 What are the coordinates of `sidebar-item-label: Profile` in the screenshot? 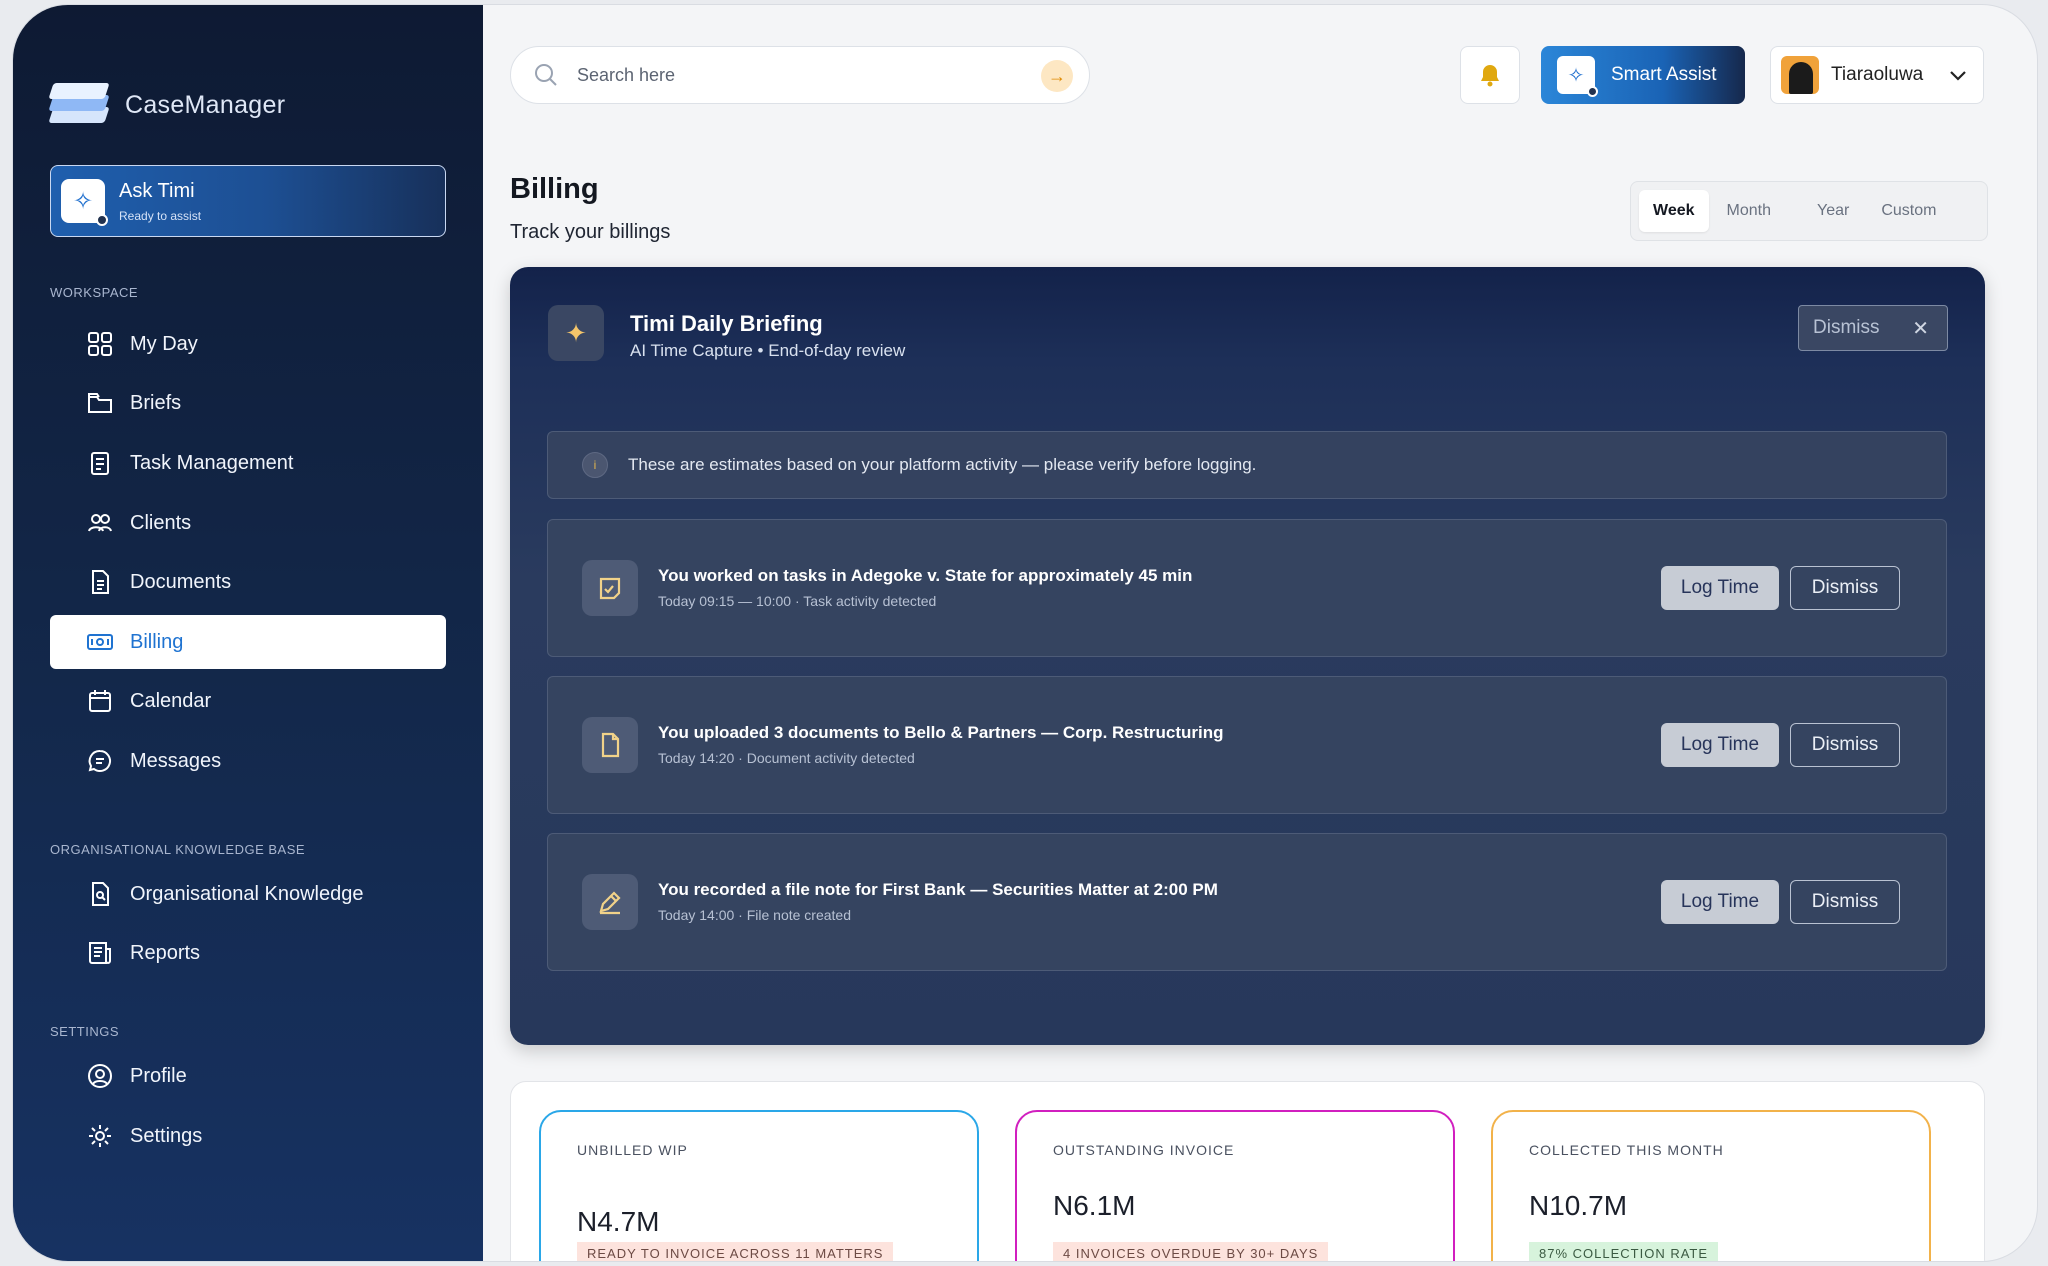 It's located at (158, 1075).